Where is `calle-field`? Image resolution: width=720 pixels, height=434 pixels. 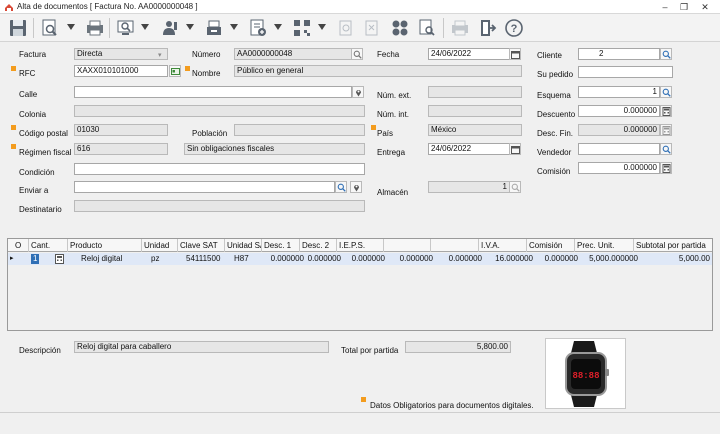
calle-field is located at coordinates (213, 92).